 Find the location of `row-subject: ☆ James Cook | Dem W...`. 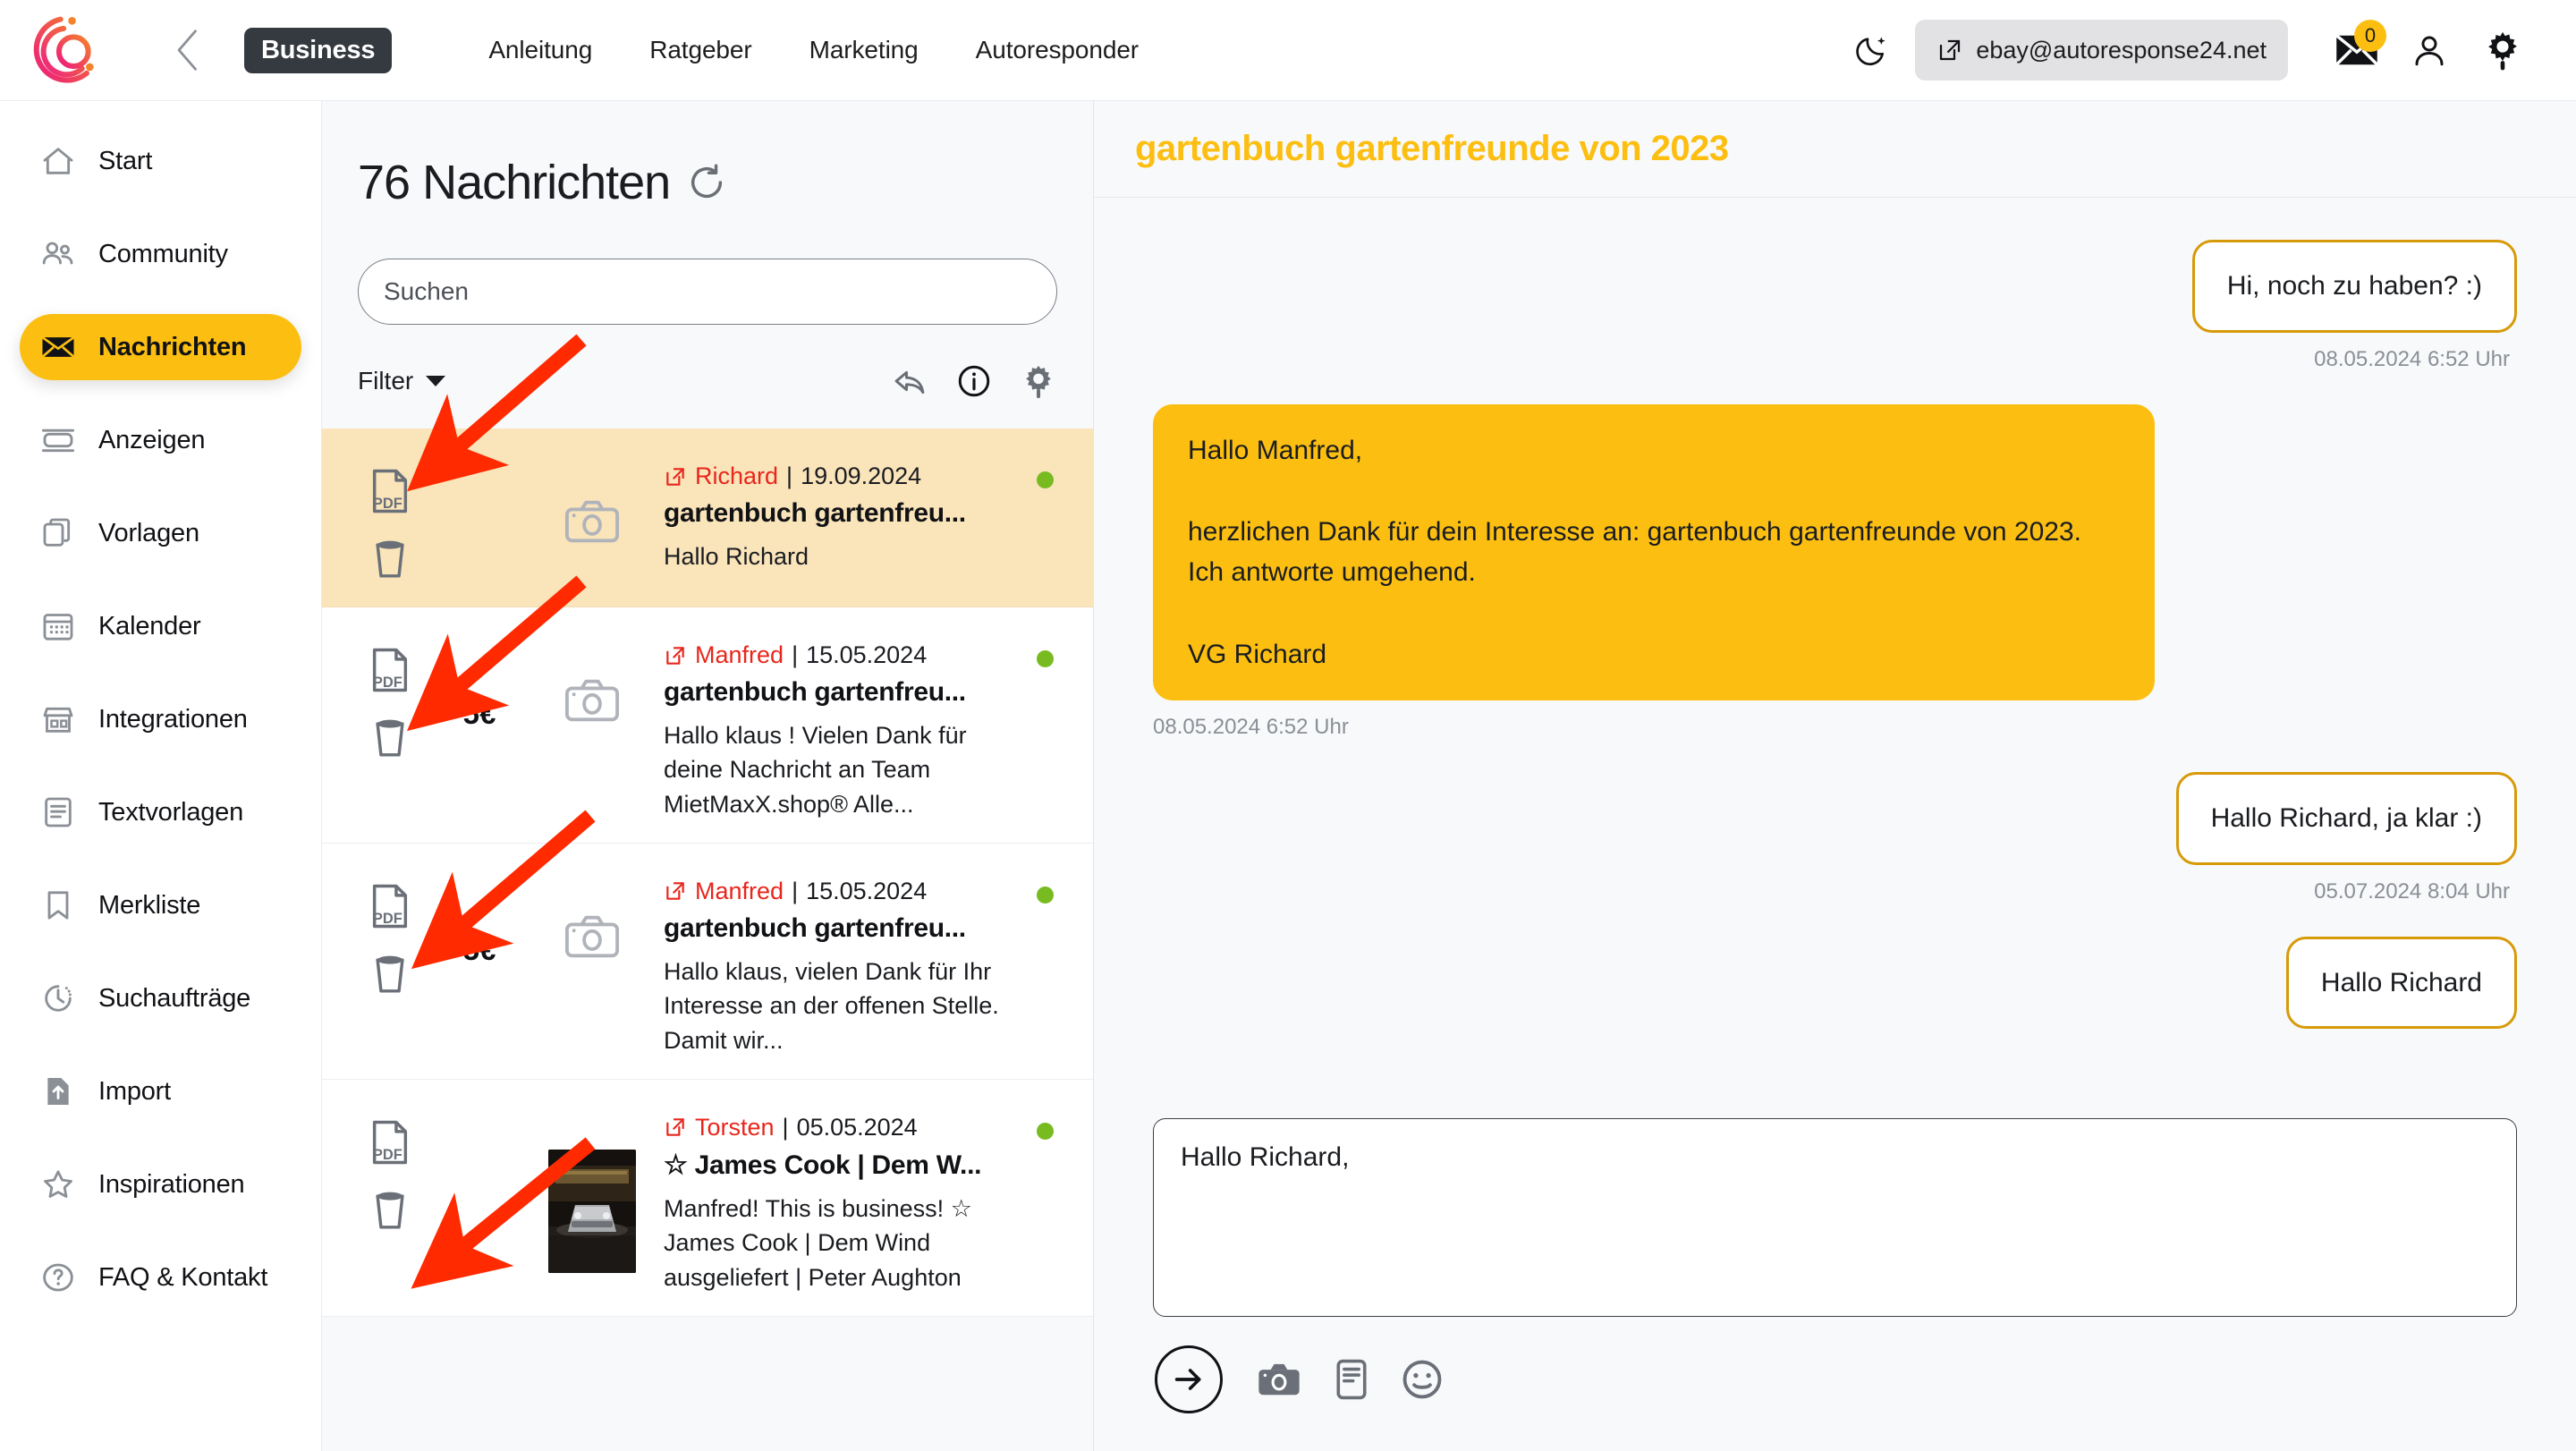

row-subject: ☆ James Cook | Dem W... is located at coordinates (823, 1165).